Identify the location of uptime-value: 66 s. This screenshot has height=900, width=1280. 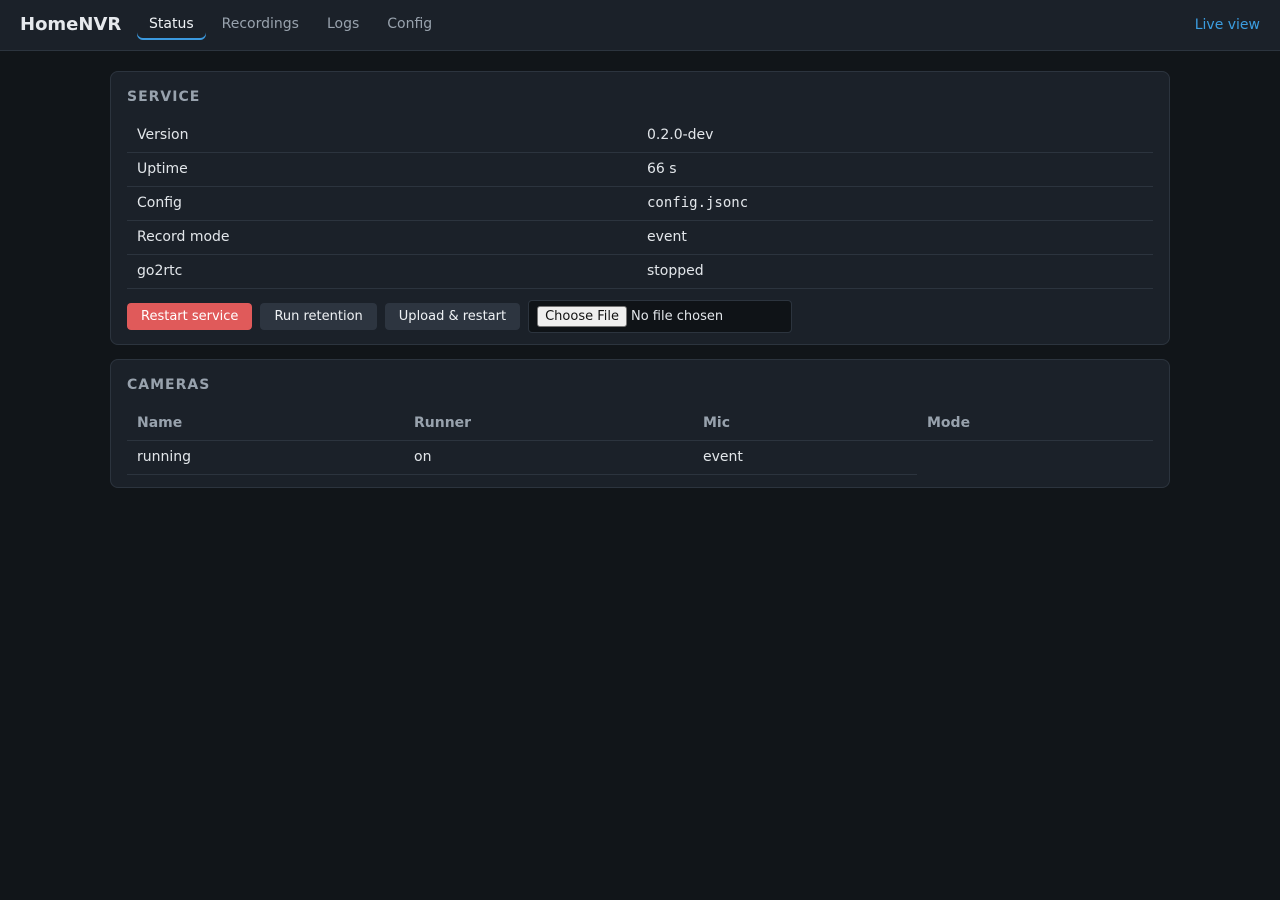
(895, 169).